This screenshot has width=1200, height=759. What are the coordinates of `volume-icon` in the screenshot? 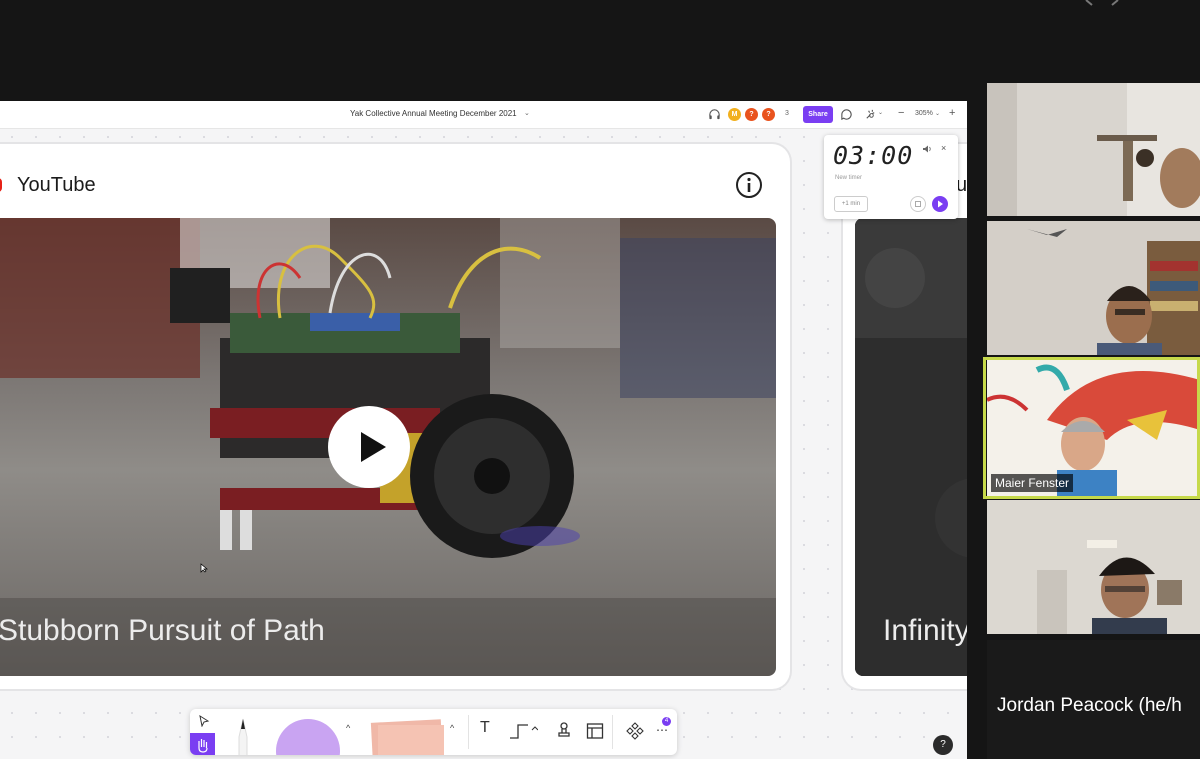 It's located at (927, 149).